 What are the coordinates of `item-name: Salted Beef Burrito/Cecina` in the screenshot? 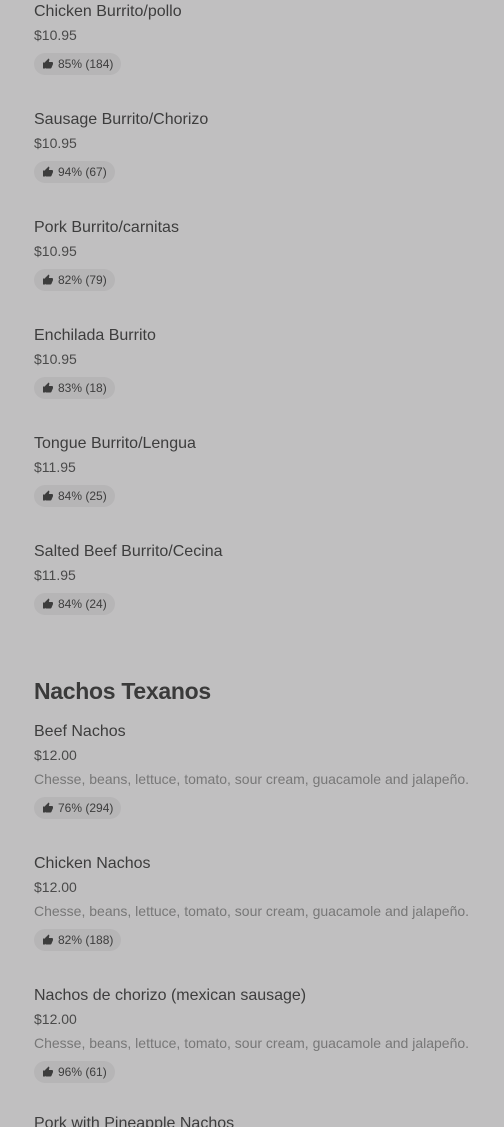 It's located at (128, 551).